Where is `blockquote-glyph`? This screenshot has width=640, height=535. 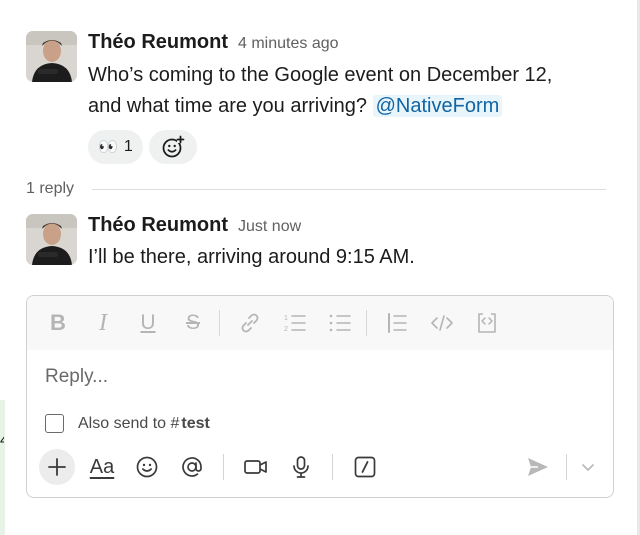
blockquote-glyph is located at coordinates (397, 323).